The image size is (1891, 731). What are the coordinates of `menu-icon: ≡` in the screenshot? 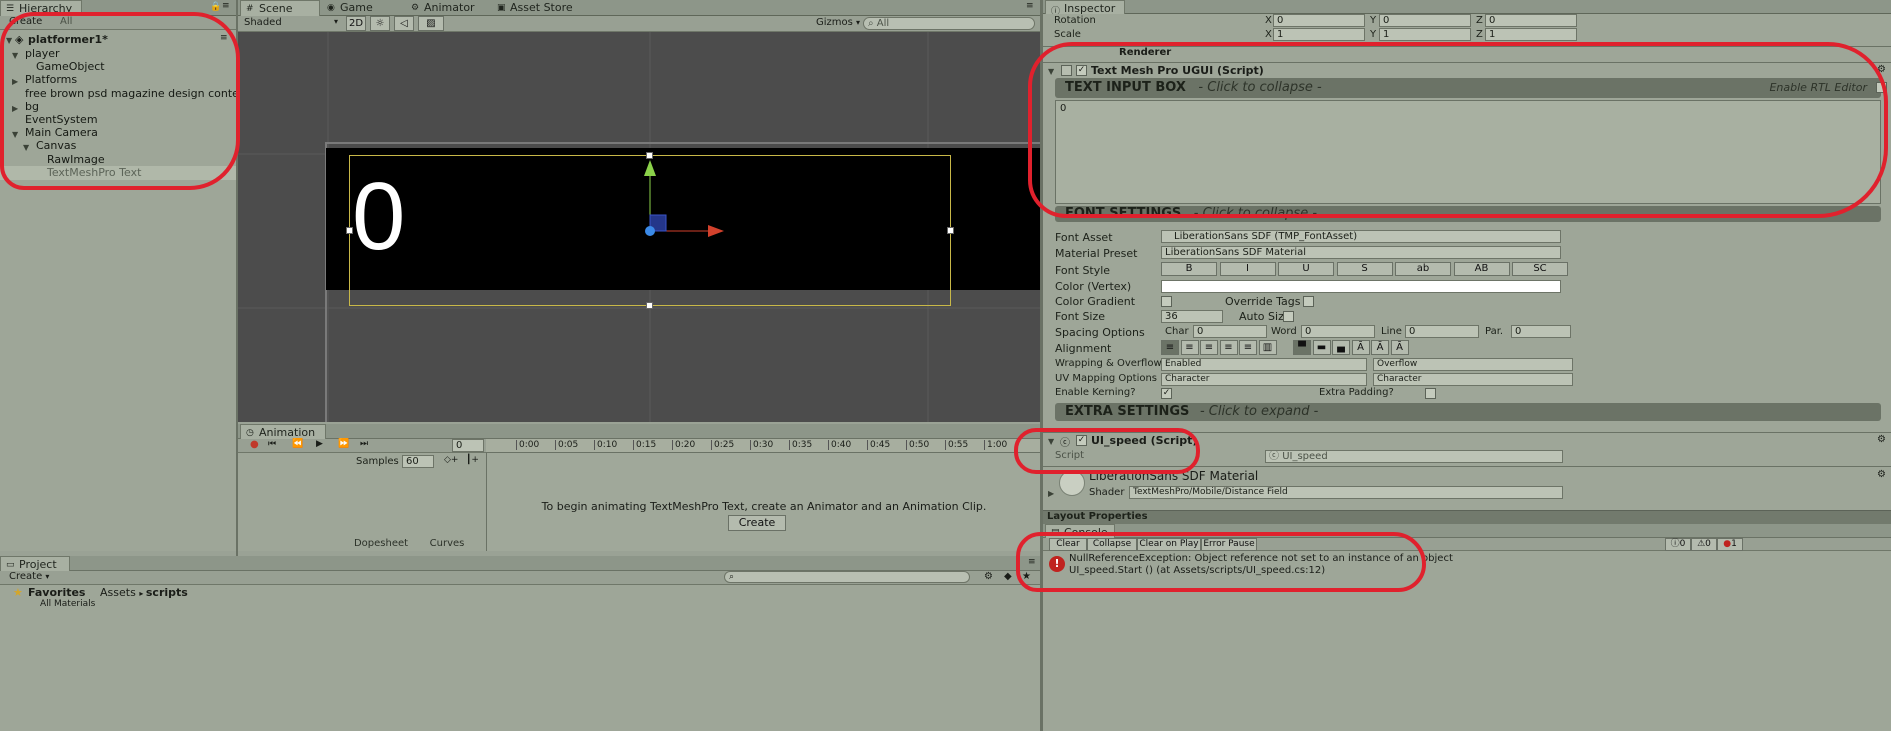 It's located at (226, 6).